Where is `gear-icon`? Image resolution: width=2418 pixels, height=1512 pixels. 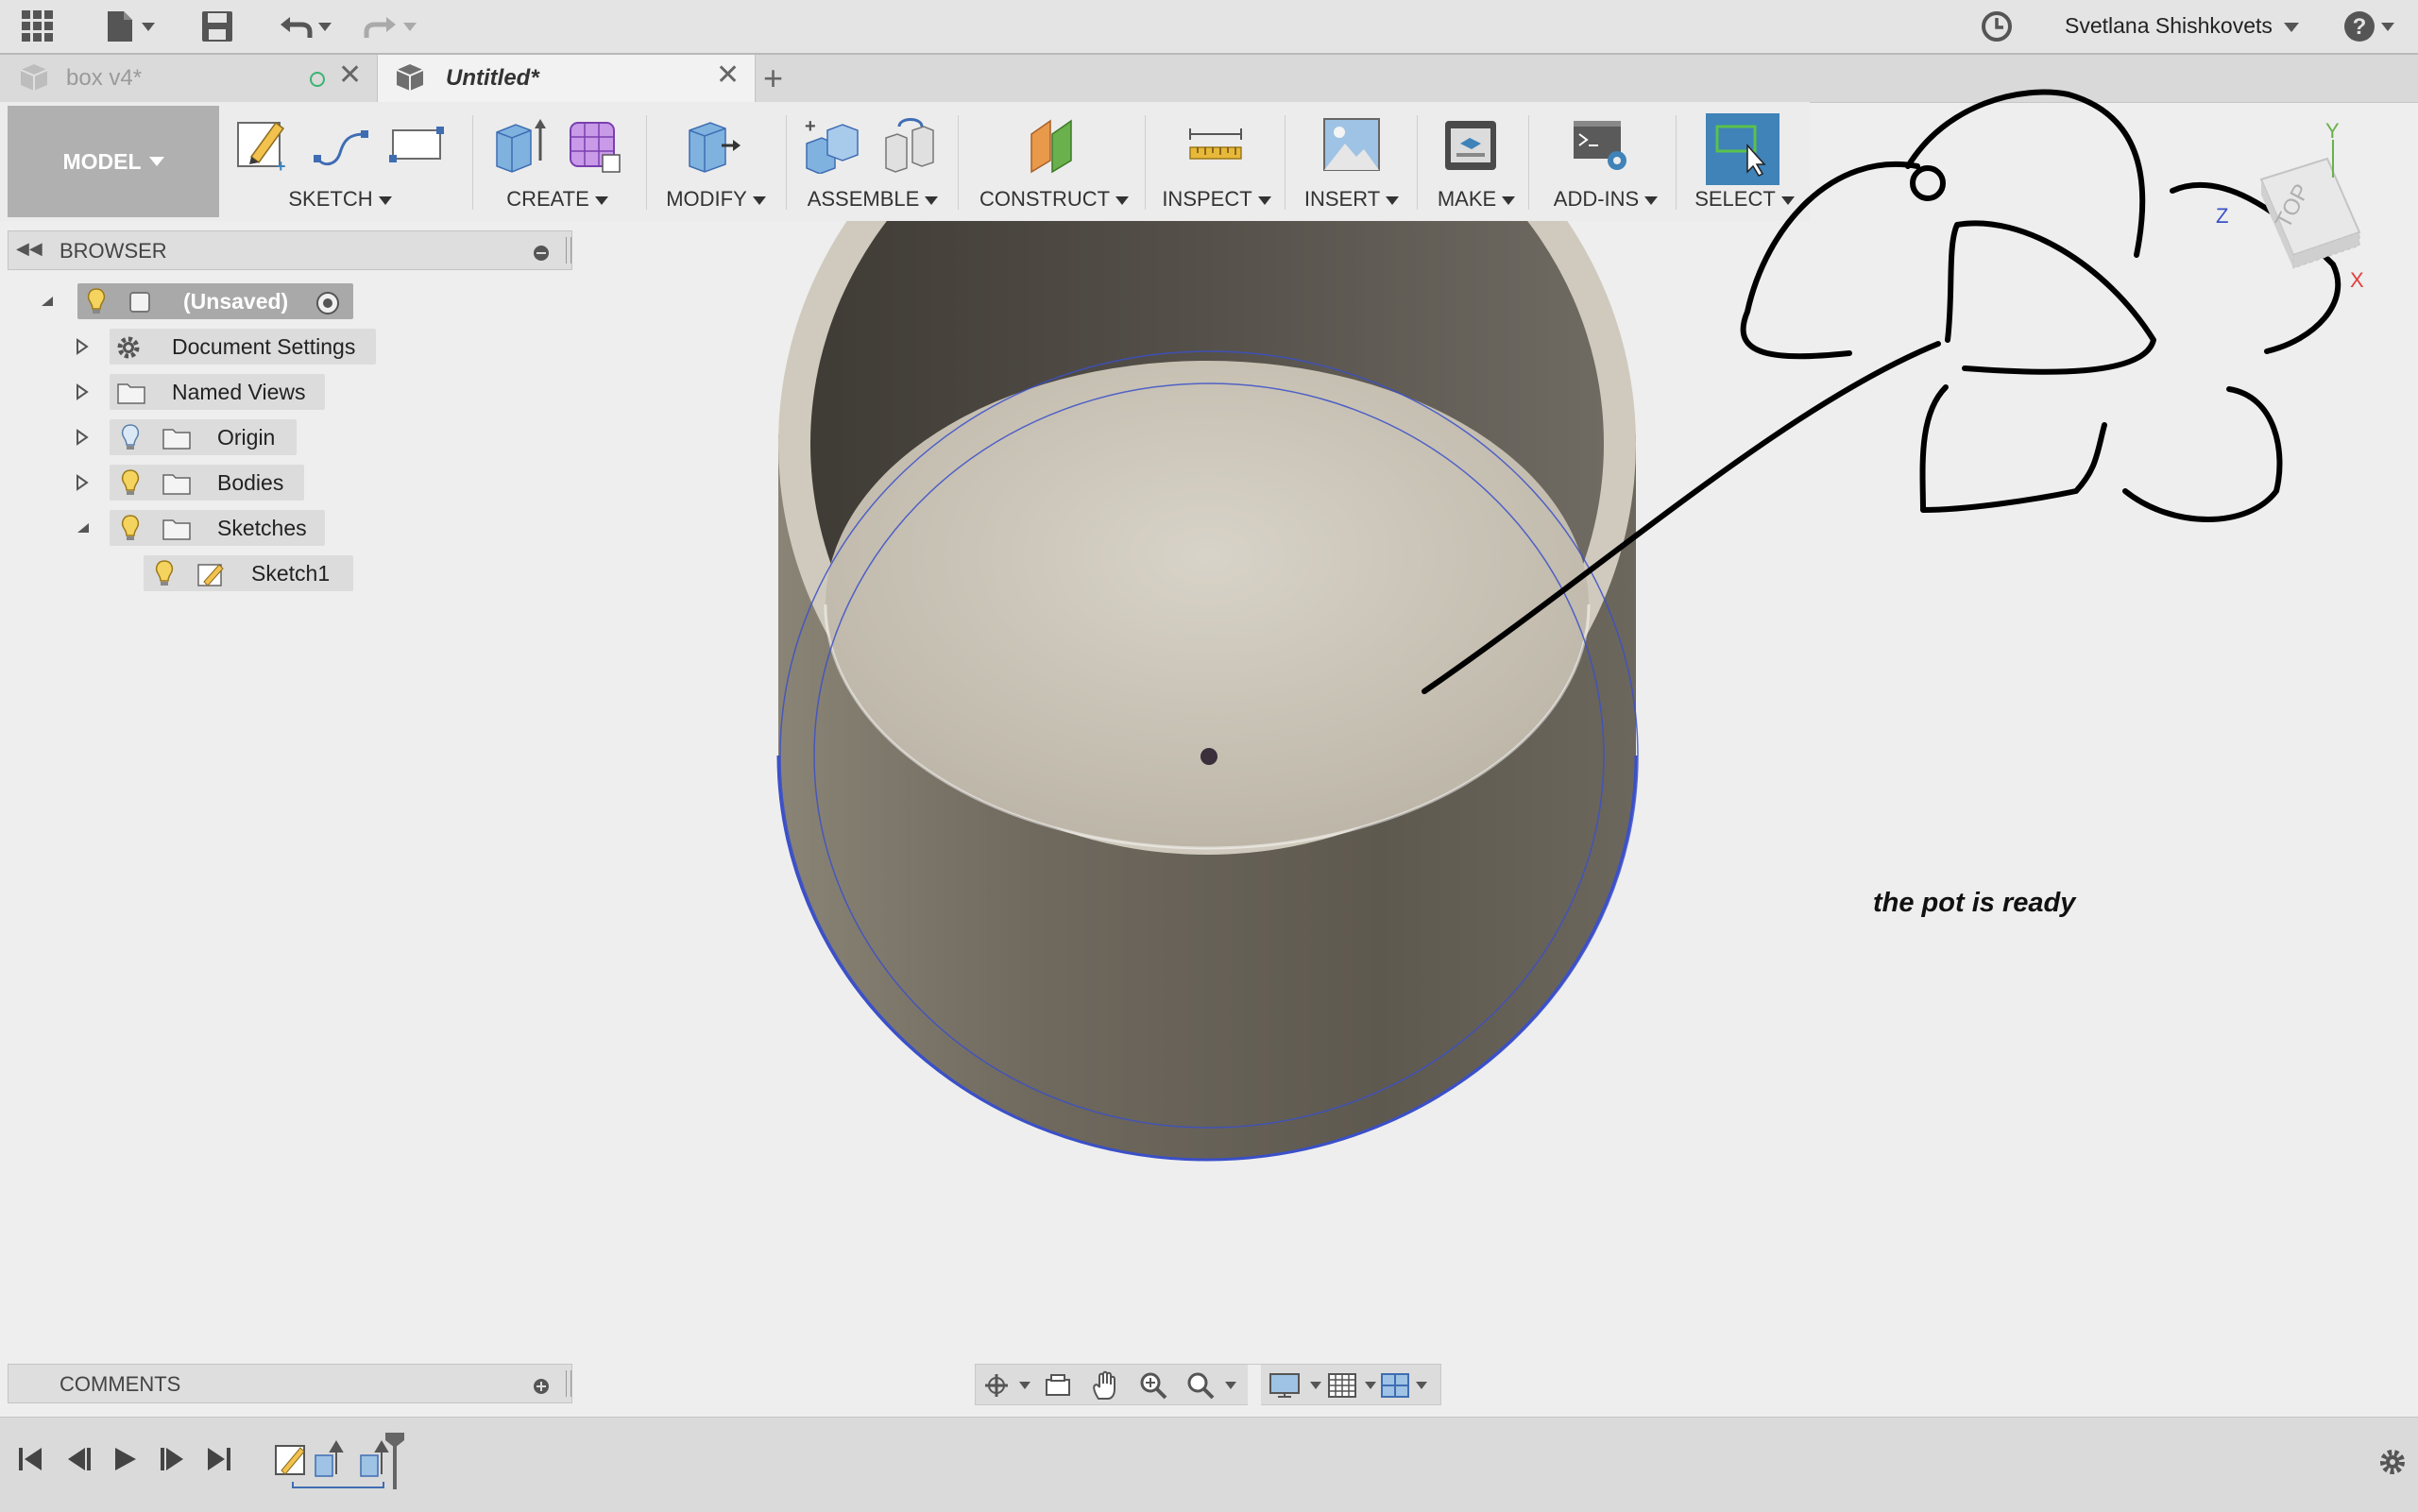
gear-icon is located at coordinates (128, 347).